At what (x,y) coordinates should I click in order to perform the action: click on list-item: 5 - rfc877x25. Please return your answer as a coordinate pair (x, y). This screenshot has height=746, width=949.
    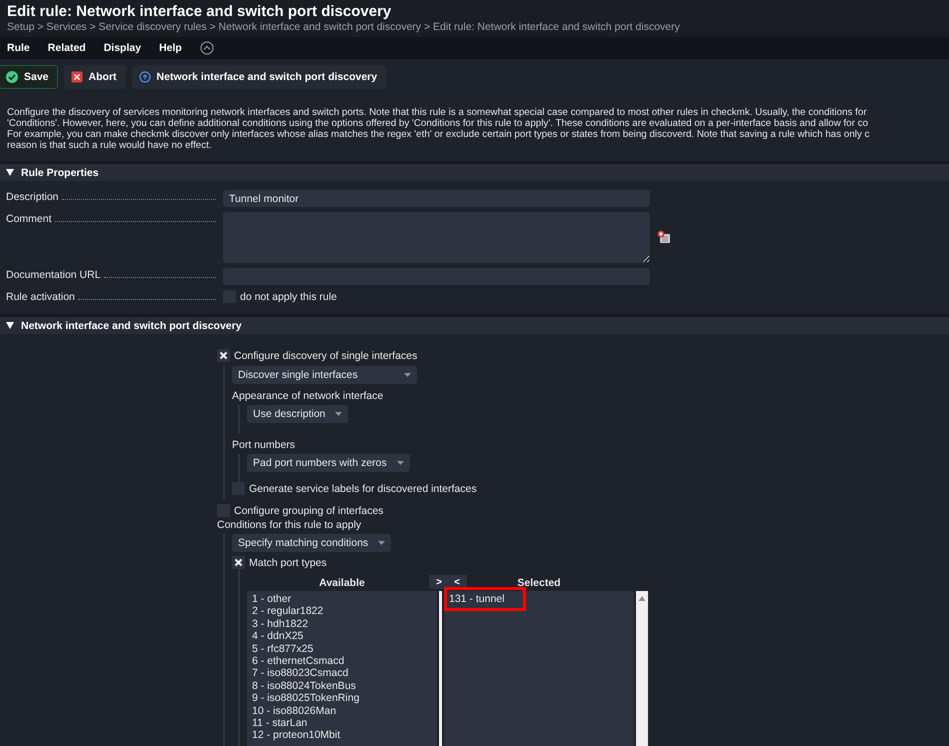
    Looking at the image, I should click on (283, 649).